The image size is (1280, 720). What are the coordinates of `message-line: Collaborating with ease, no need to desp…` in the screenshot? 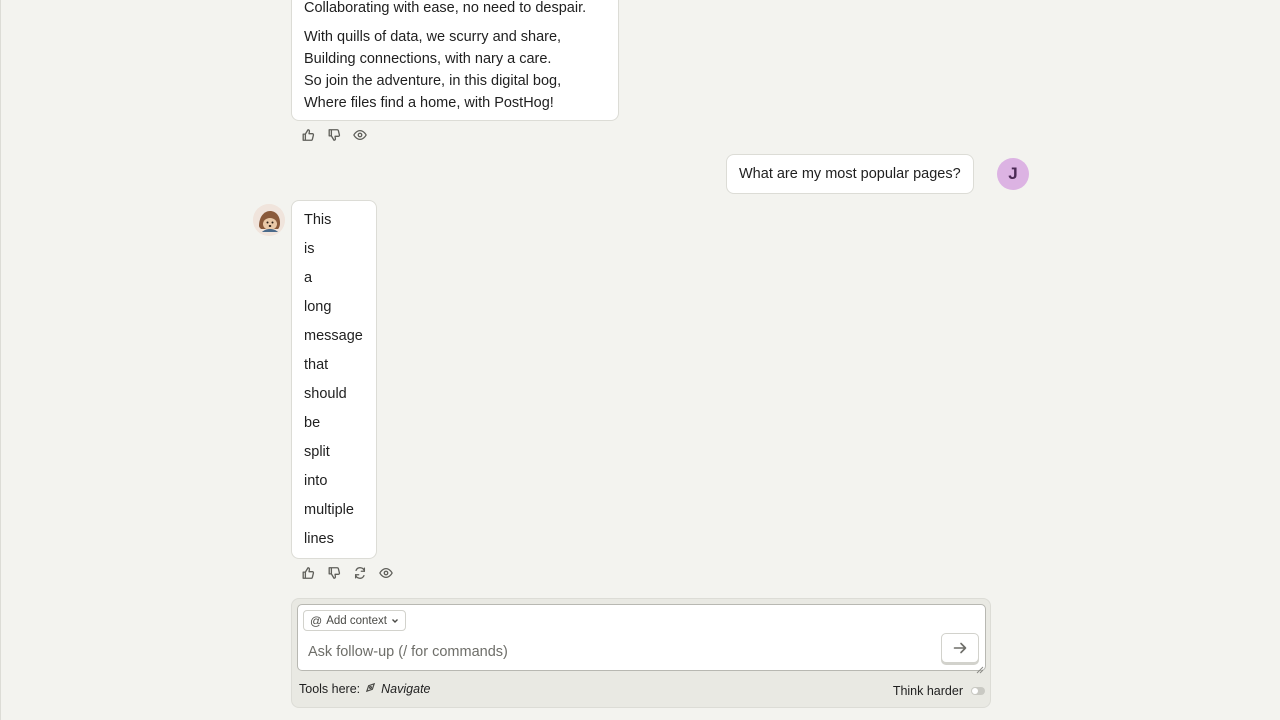 It's located at (445, 8).